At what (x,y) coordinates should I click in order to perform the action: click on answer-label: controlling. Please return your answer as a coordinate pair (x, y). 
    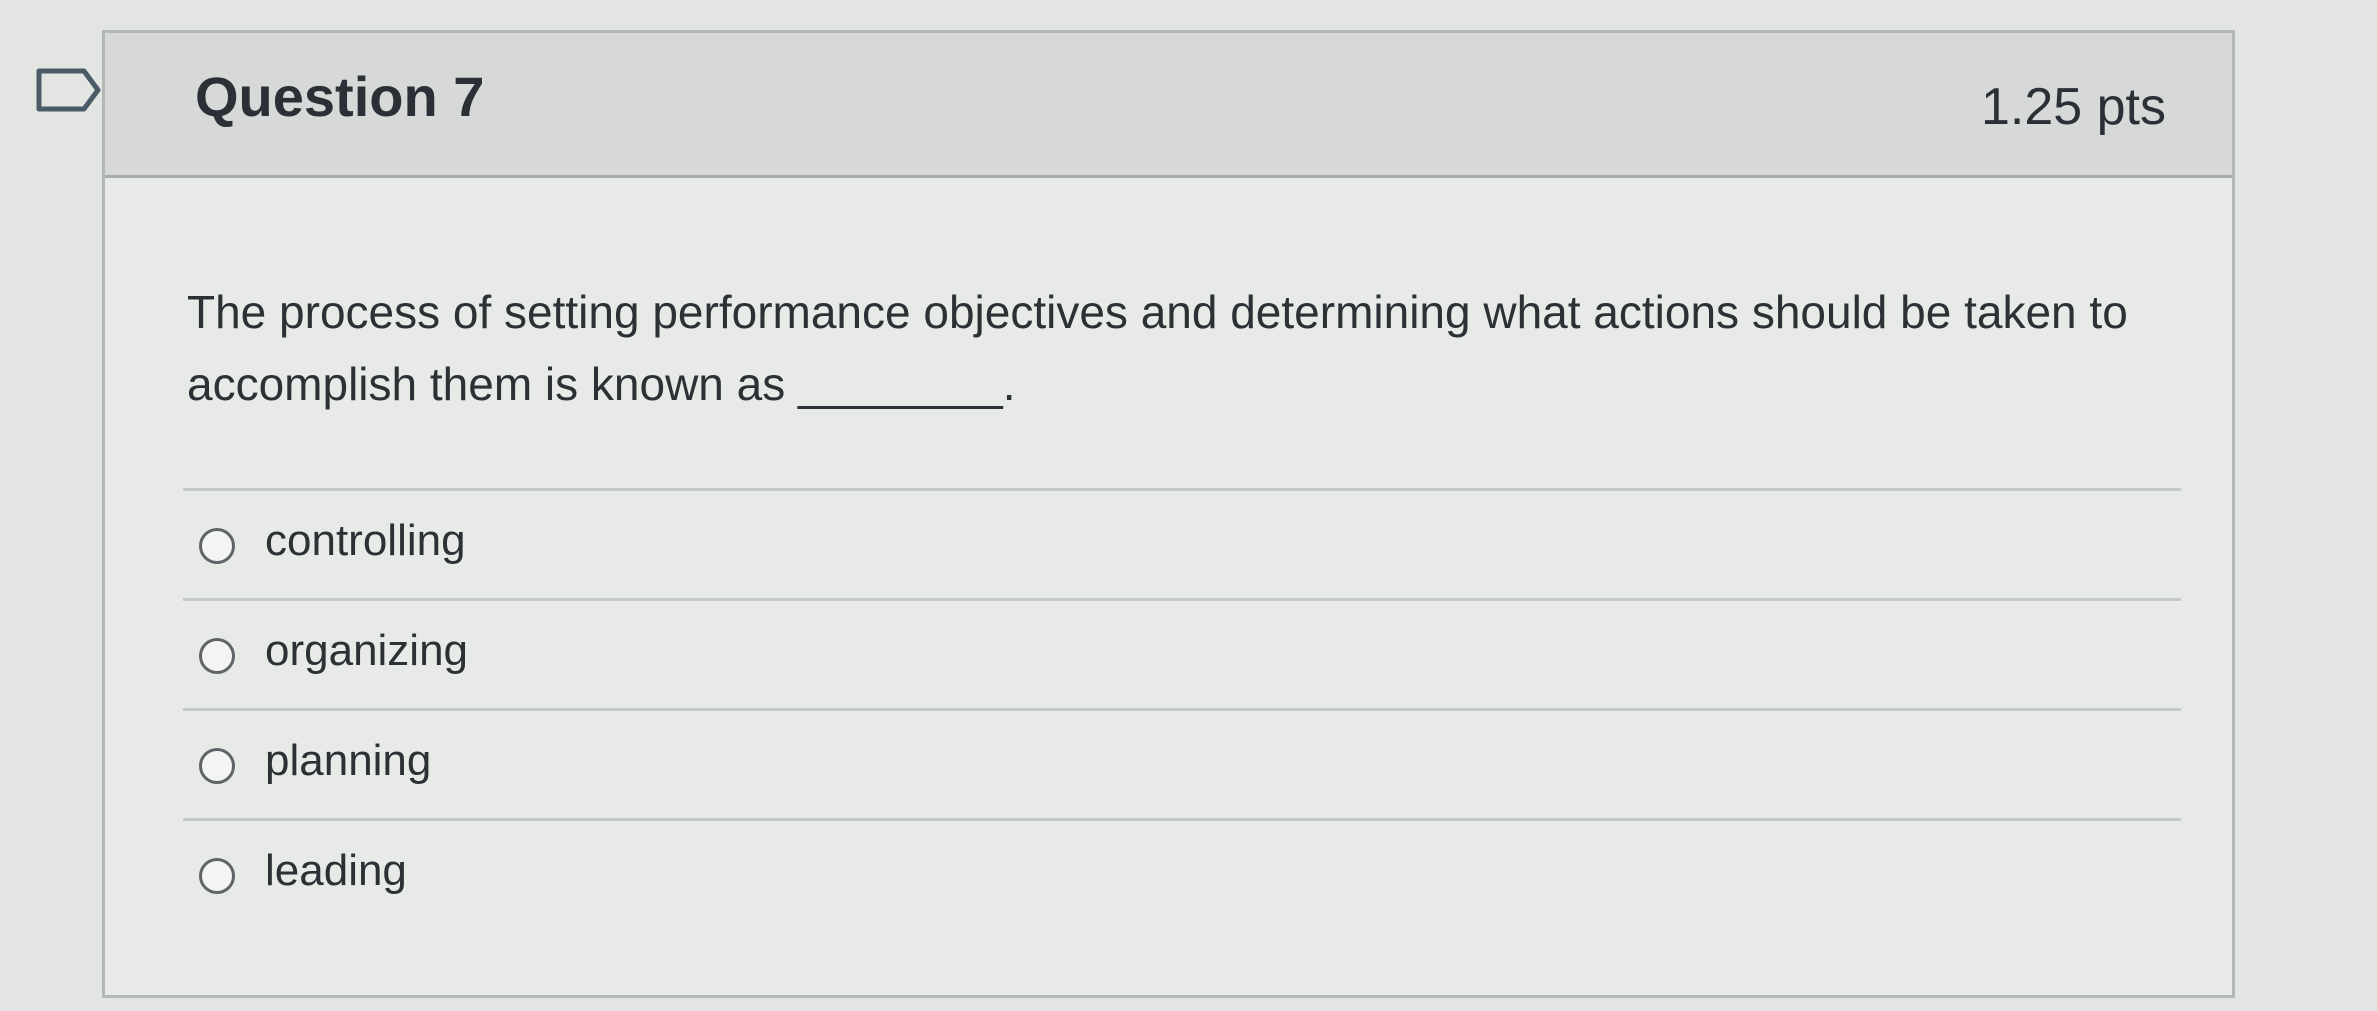
    Looking at the image, I should click on (365, 540).